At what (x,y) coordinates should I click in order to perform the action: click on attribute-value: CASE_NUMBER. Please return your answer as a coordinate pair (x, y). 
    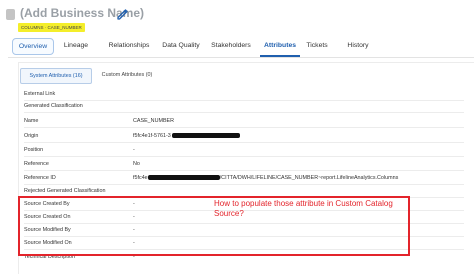
    Looking at the image, I should click on (154, 121).